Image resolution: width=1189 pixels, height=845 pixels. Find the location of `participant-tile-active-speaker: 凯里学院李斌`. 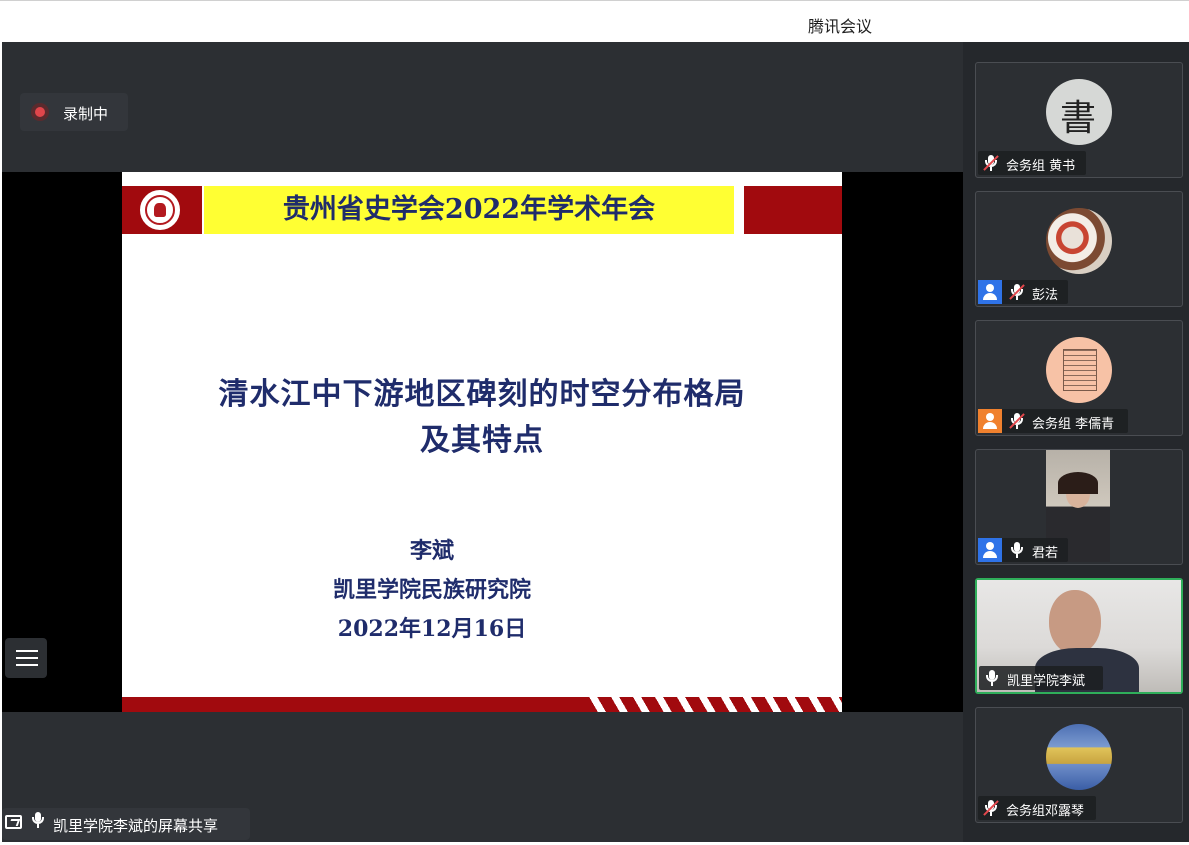

participant-tile-active-speaker: 凯里学院李斌 is located at coordinates (1079, 636).